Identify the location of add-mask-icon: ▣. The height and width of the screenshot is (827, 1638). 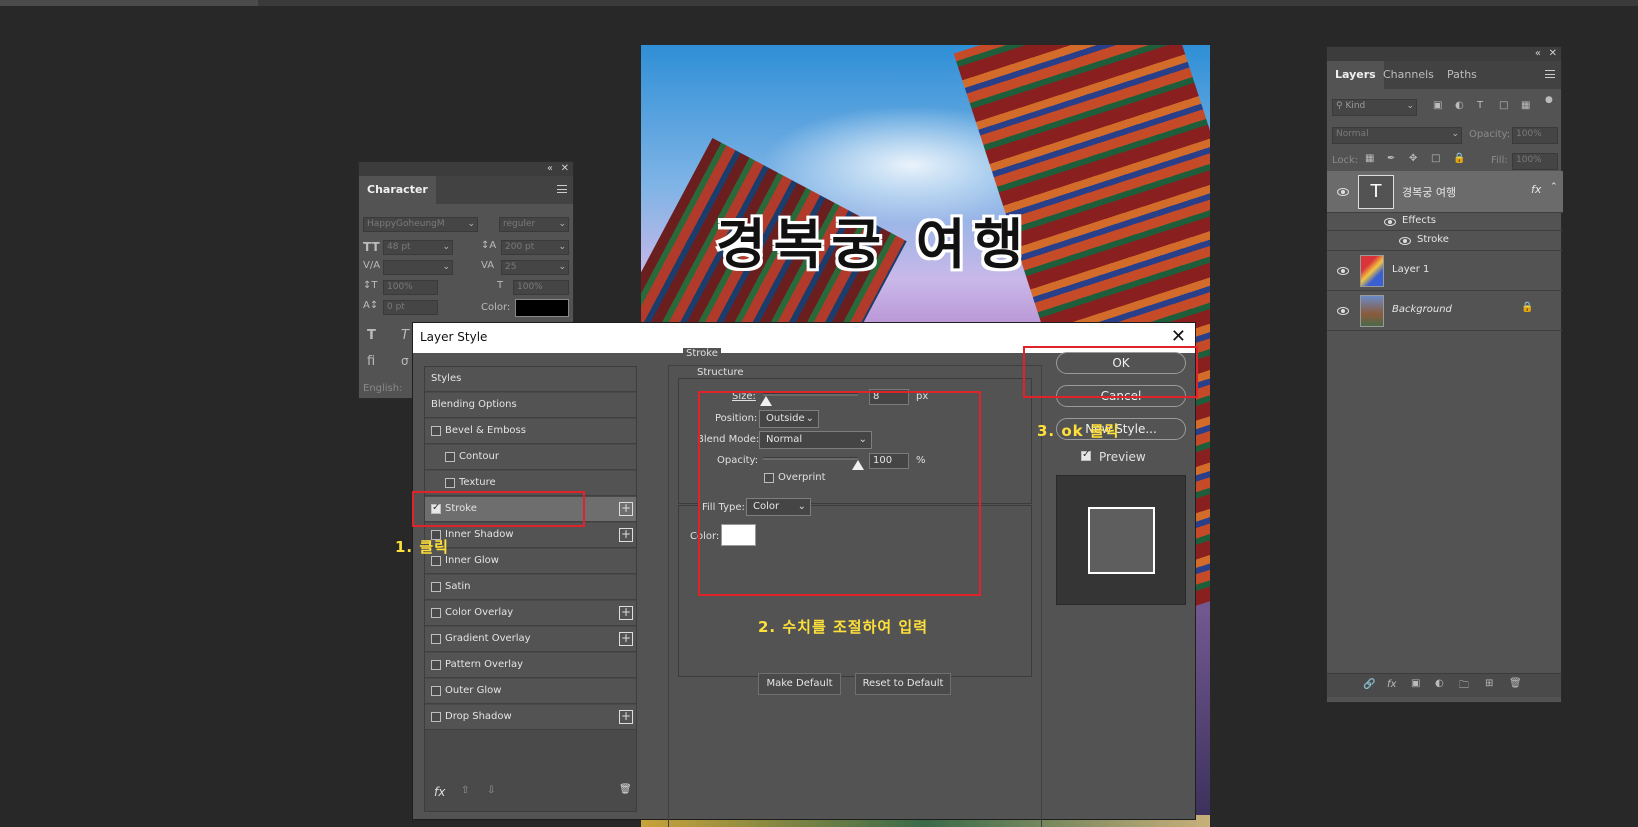
(1415, 683).